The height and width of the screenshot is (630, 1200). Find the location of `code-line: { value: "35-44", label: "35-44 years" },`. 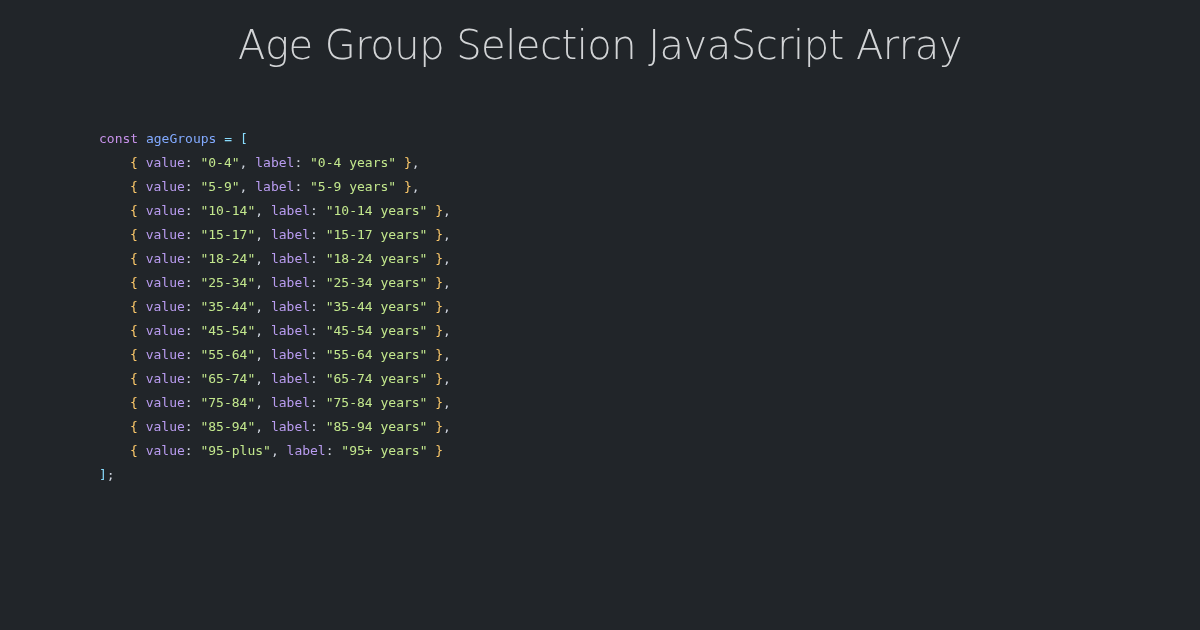

code-line: { value: "35-44", label: "35-44 years" }, is located at coordinates (290, 307).